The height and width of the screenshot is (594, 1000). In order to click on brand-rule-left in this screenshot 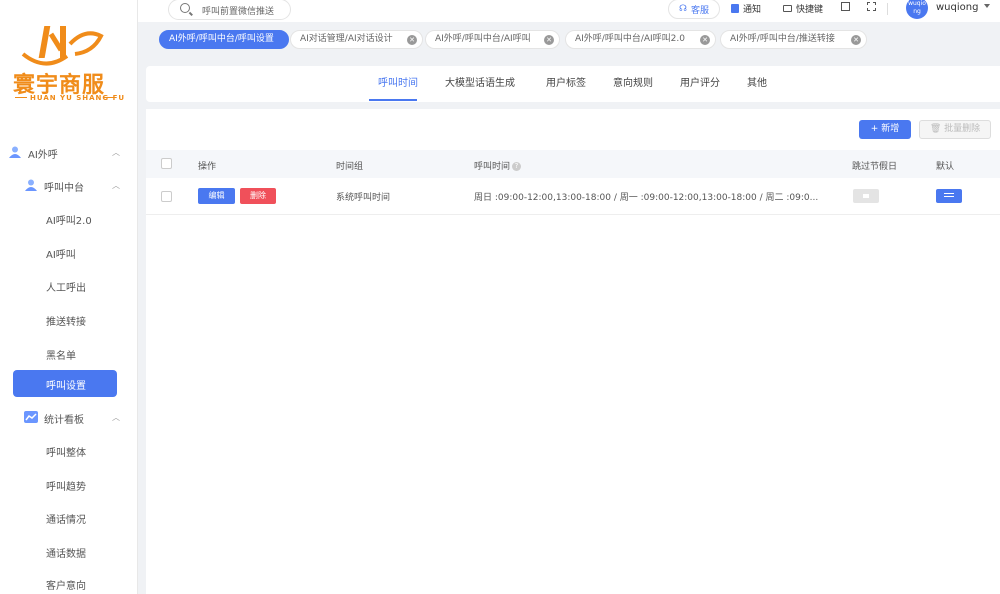, I will do `click(21, 97)`.